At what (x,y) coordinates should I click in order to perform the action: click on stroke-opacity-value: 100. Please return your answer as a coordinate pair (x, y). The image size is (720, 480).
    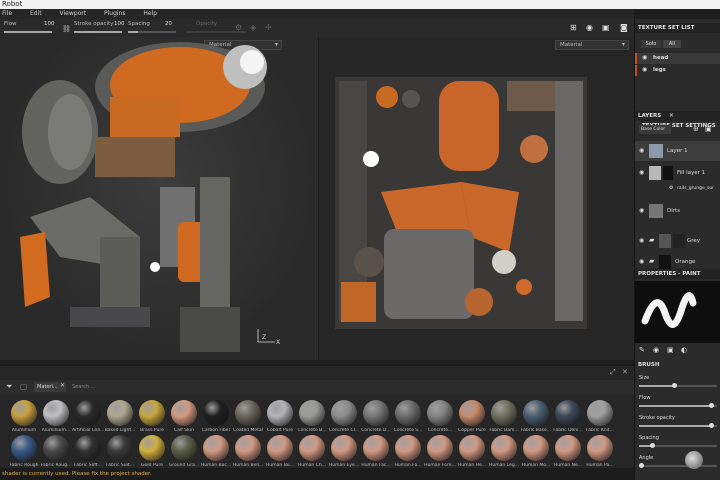
    Looking at the image, I should click on (119, 24).